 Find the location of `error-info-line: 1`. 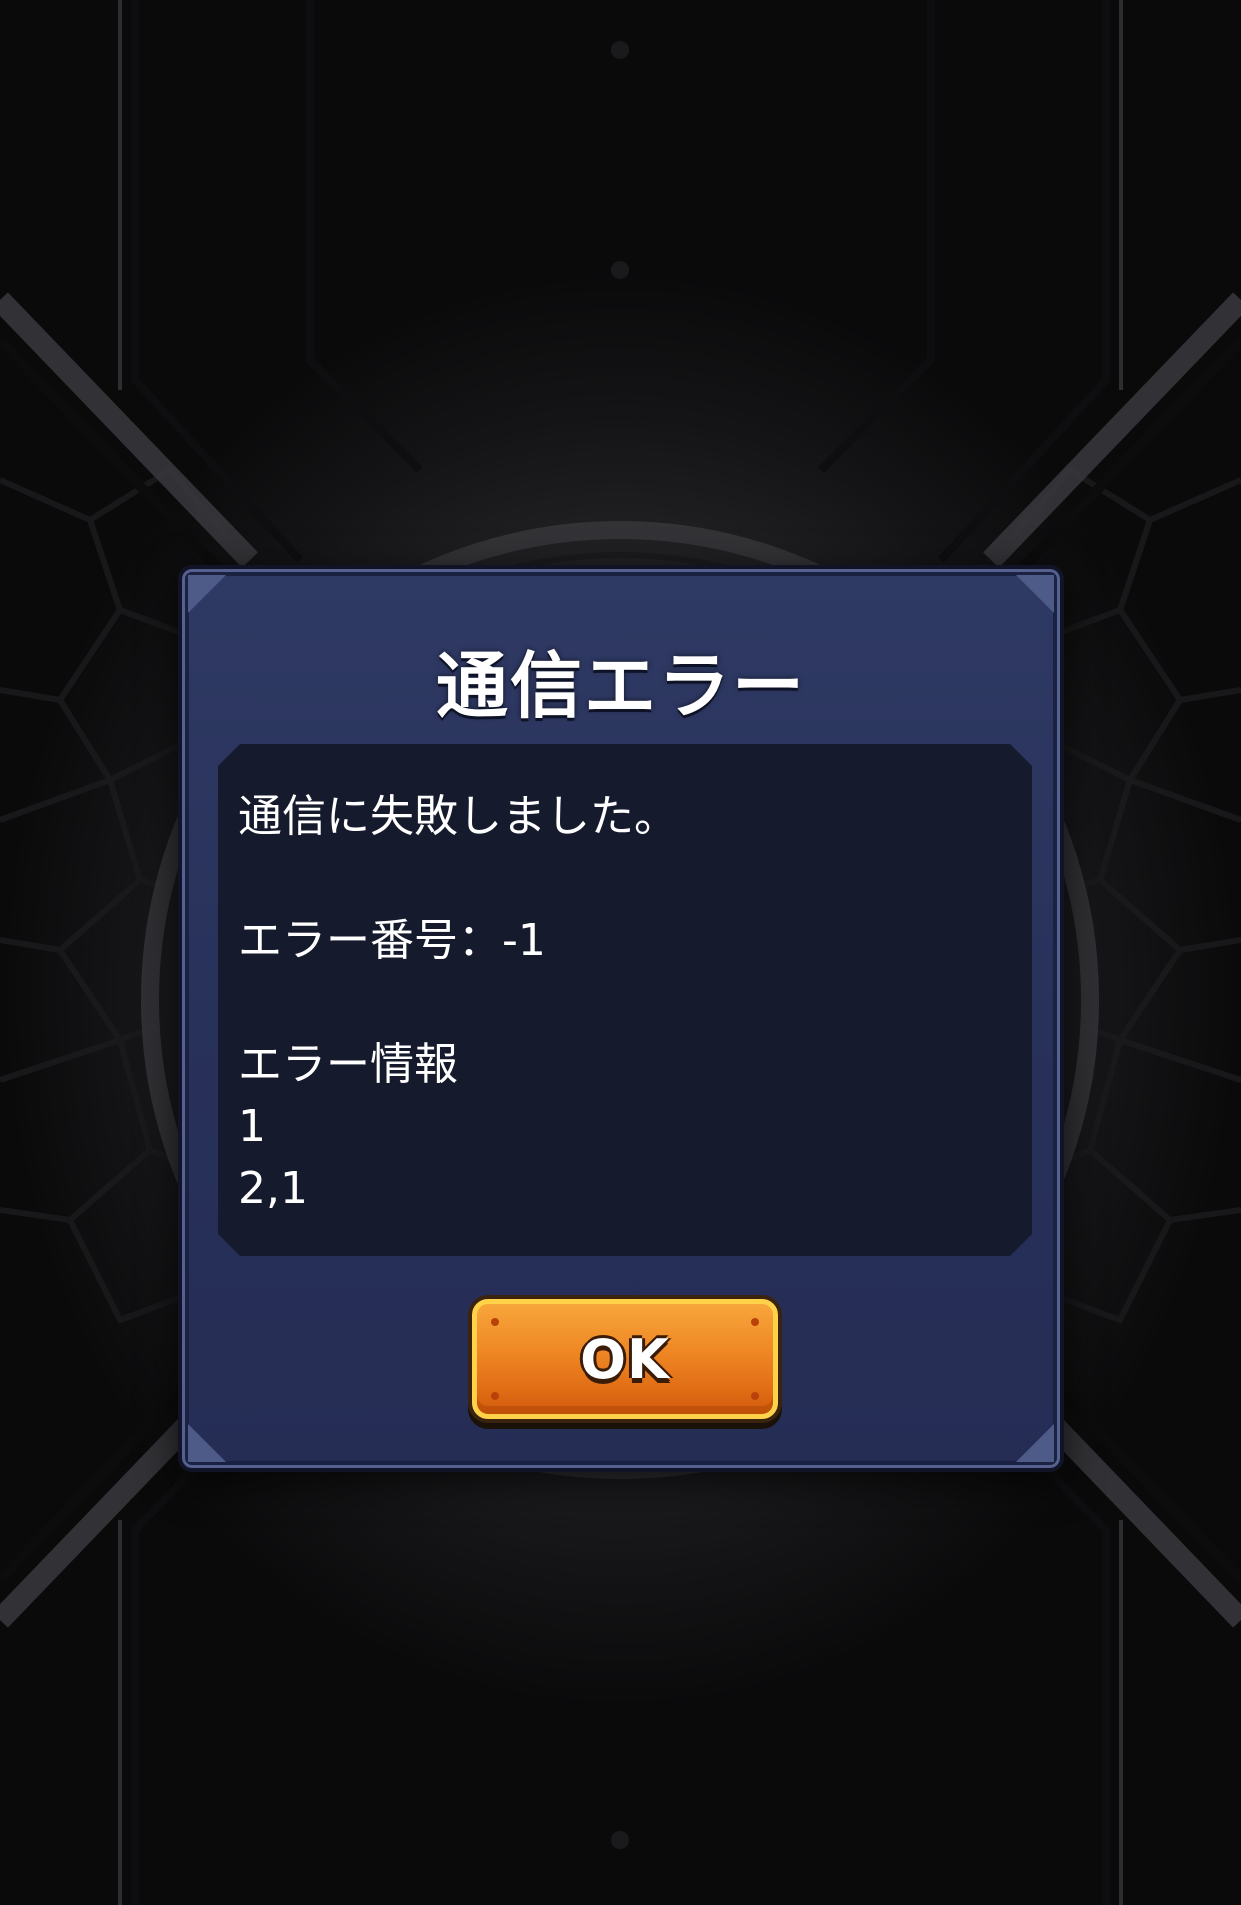

error-info-line: 1 is located at coordinates (252, 1126).